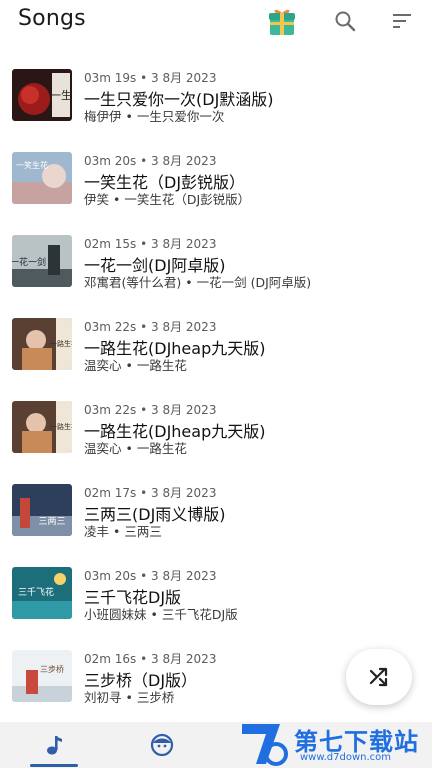 This screenshot has width=432, height=768. I want to click on active-tab-indicator, so click(54, 765).